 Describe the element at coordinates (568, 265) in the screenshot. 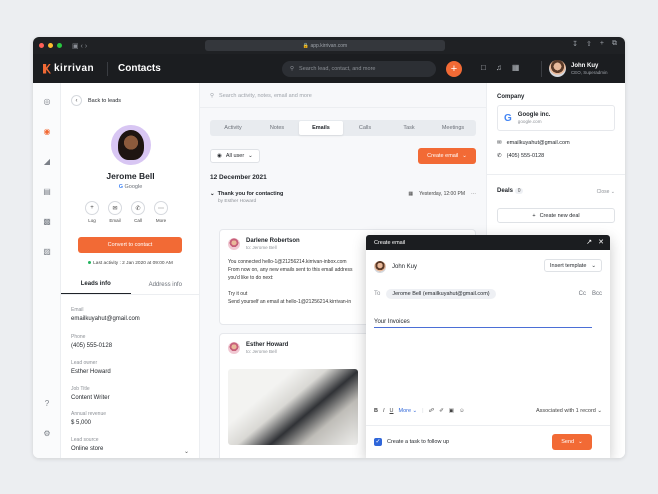

I see `insert-template-label: Insert template` at that location.